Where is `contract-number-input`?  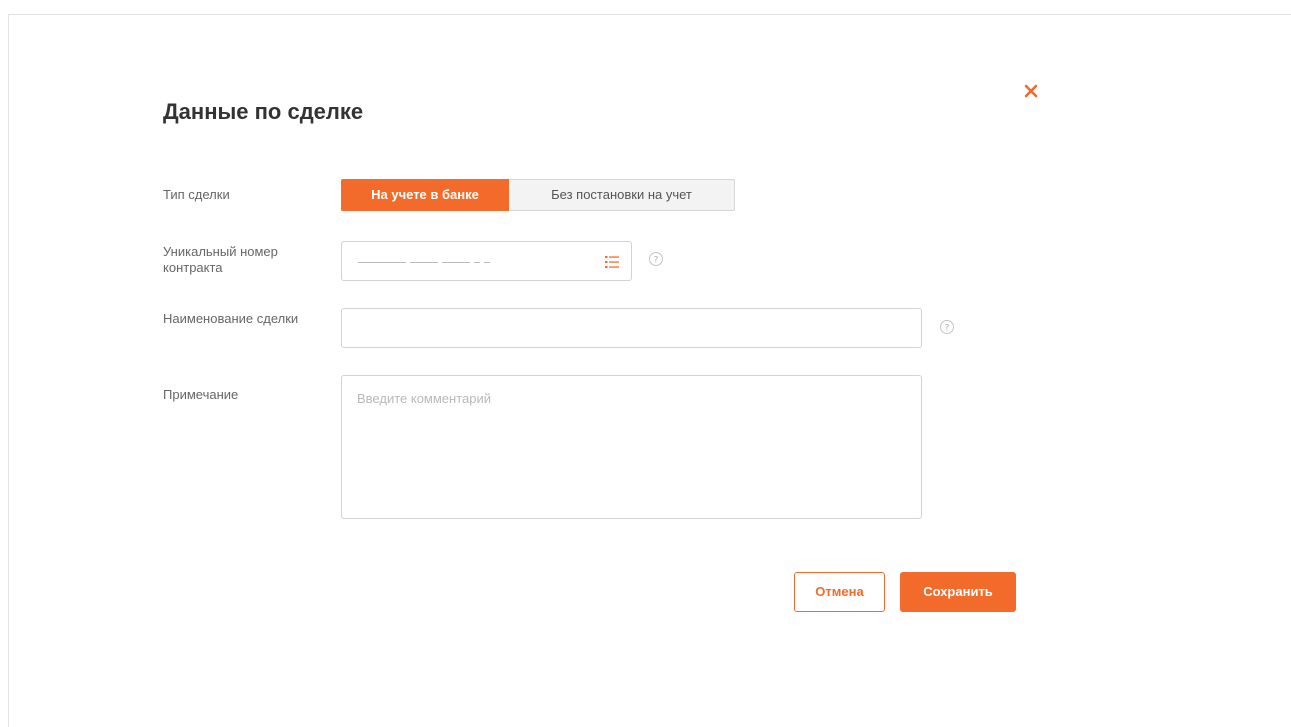 contract-number-input is located at coordinates (486, 261).